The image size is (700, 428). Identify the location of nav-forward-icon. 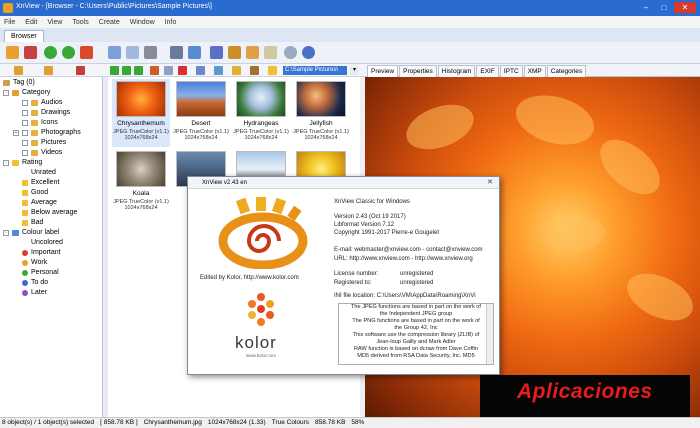
(138, 70).